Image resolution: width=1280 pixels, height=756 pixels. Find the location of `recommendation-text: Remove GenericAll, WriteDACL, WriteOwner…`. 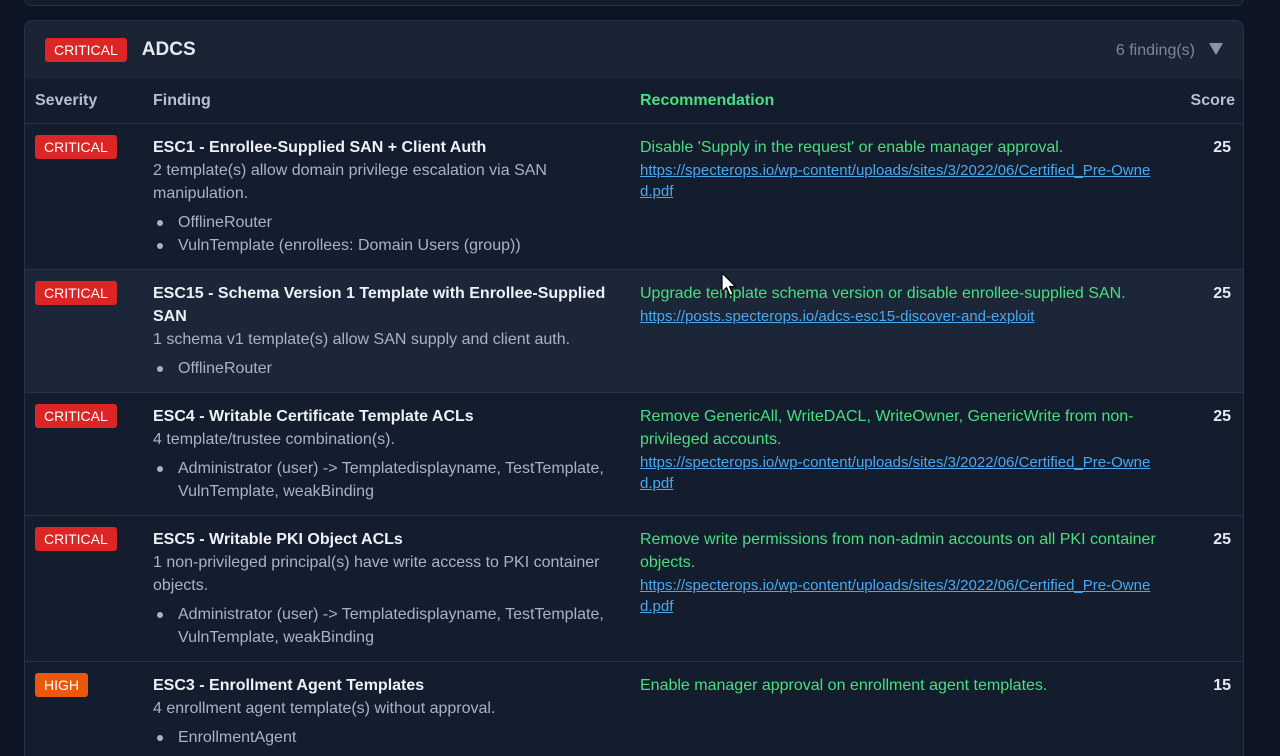

recommendation-text: Remove GenericAll, WriteDACL, WriteOwner… is located at coordinates (887, 427).